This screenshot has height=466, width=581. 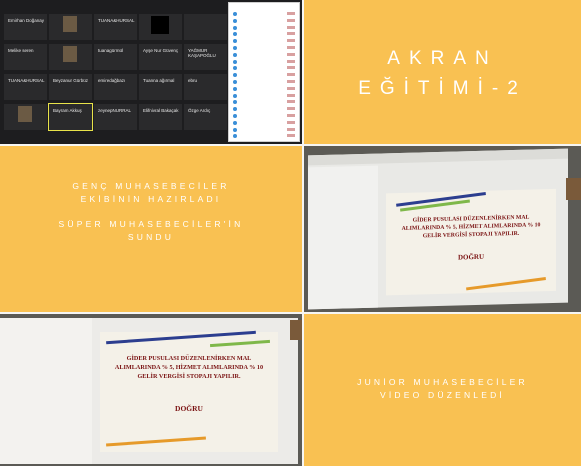 I want to click on participant-name: Tuanna ağırmal, so click(x=159, y=80).